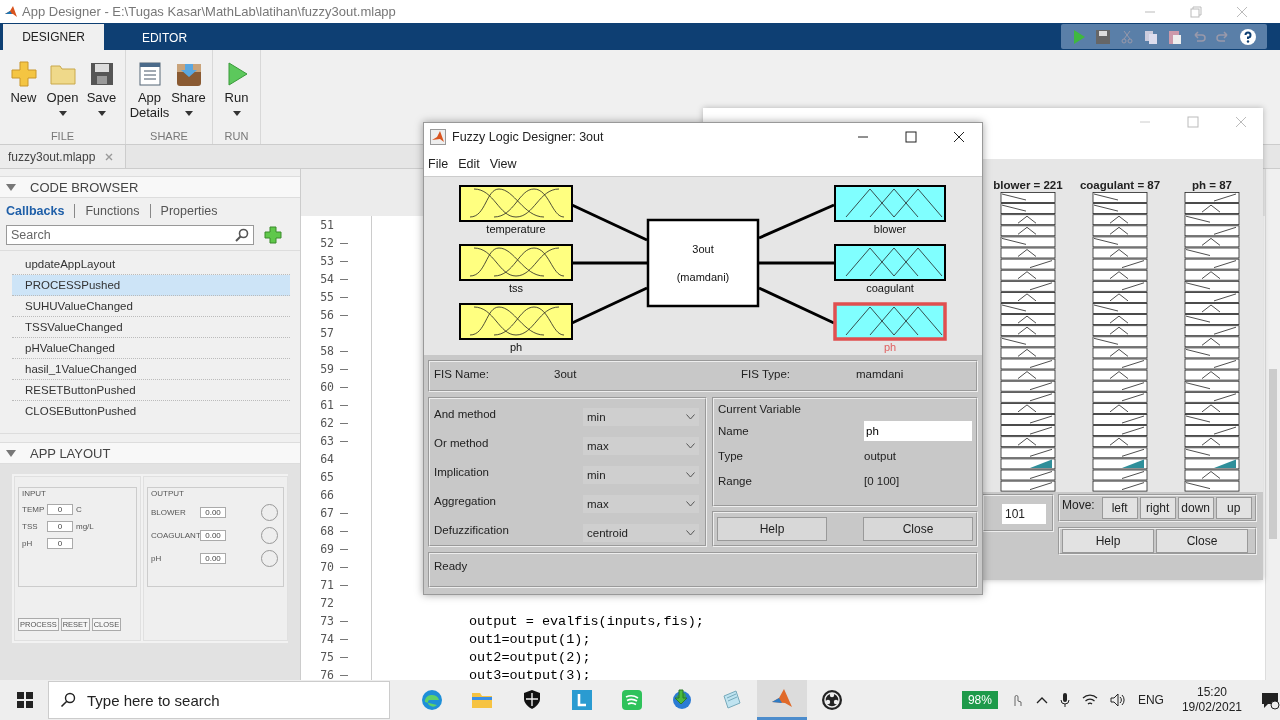 The height and width of the screenshot is (720, 1280). Describe the element at coordinates (1103, 36) in the screenshot. I see `save-icon` at that location.